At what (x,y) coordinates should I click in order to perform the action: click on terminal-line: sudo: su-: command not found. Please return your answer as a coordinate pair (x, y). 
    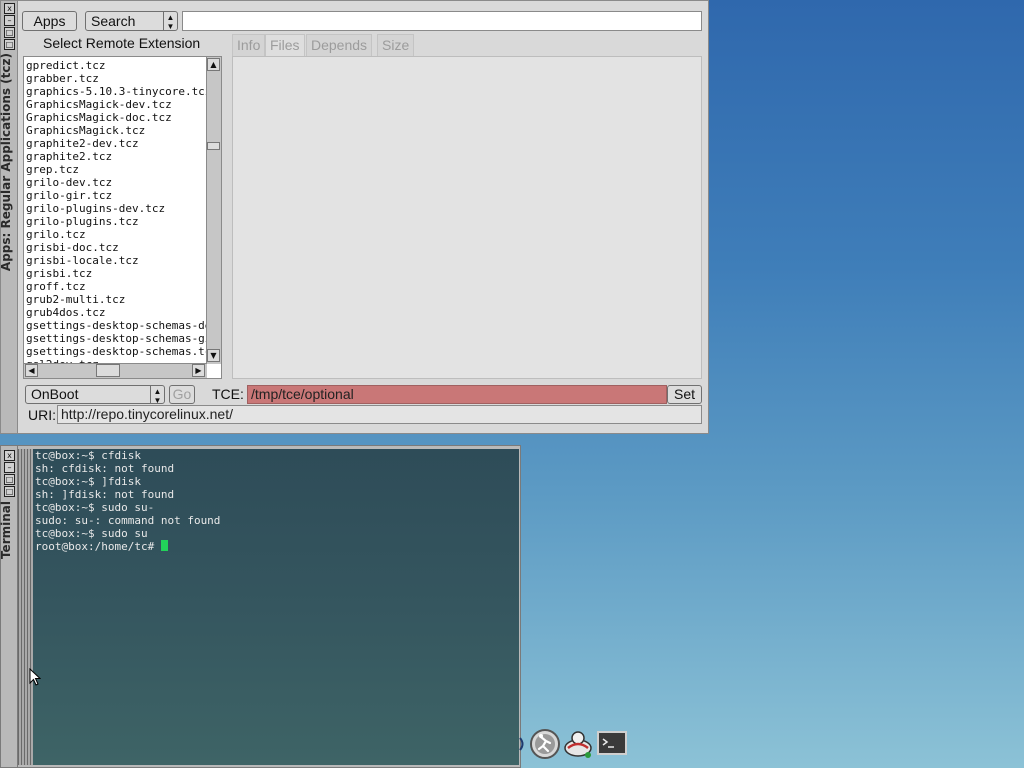
    Looking at the image, I should click on (128, 520).